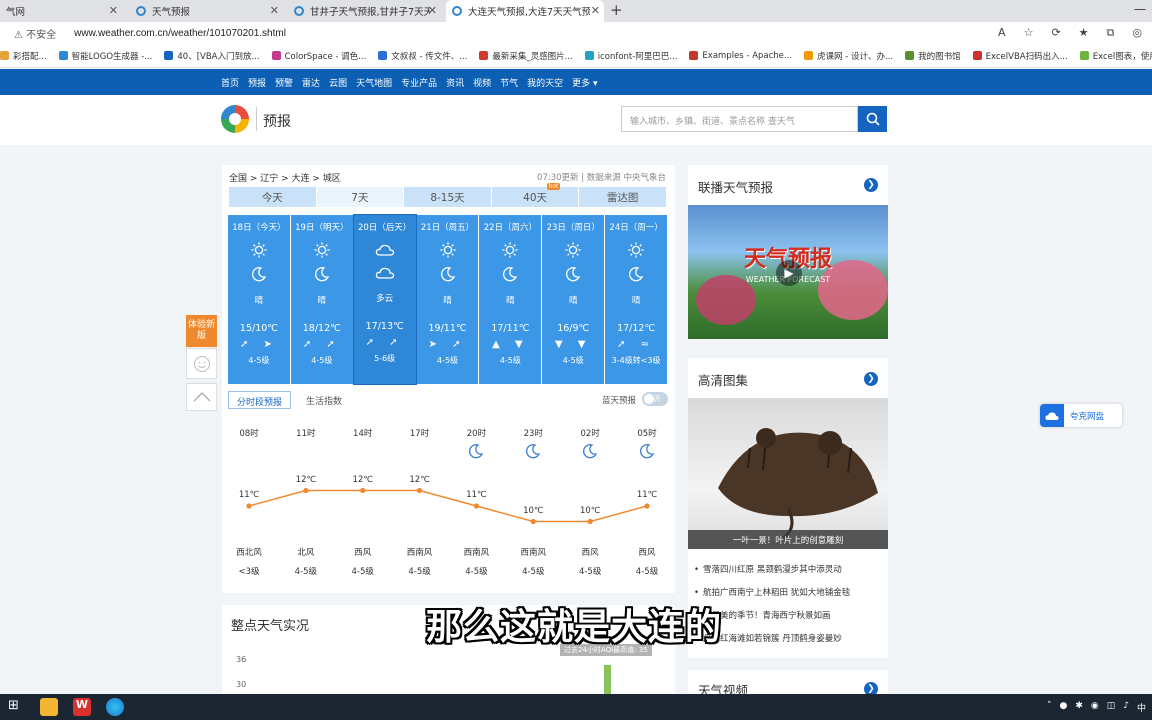  What do you see at coordinates (1079, 707) in the screenshot?
I see `bluetooth-icon: ✱` at bounding box center [1079, 707].